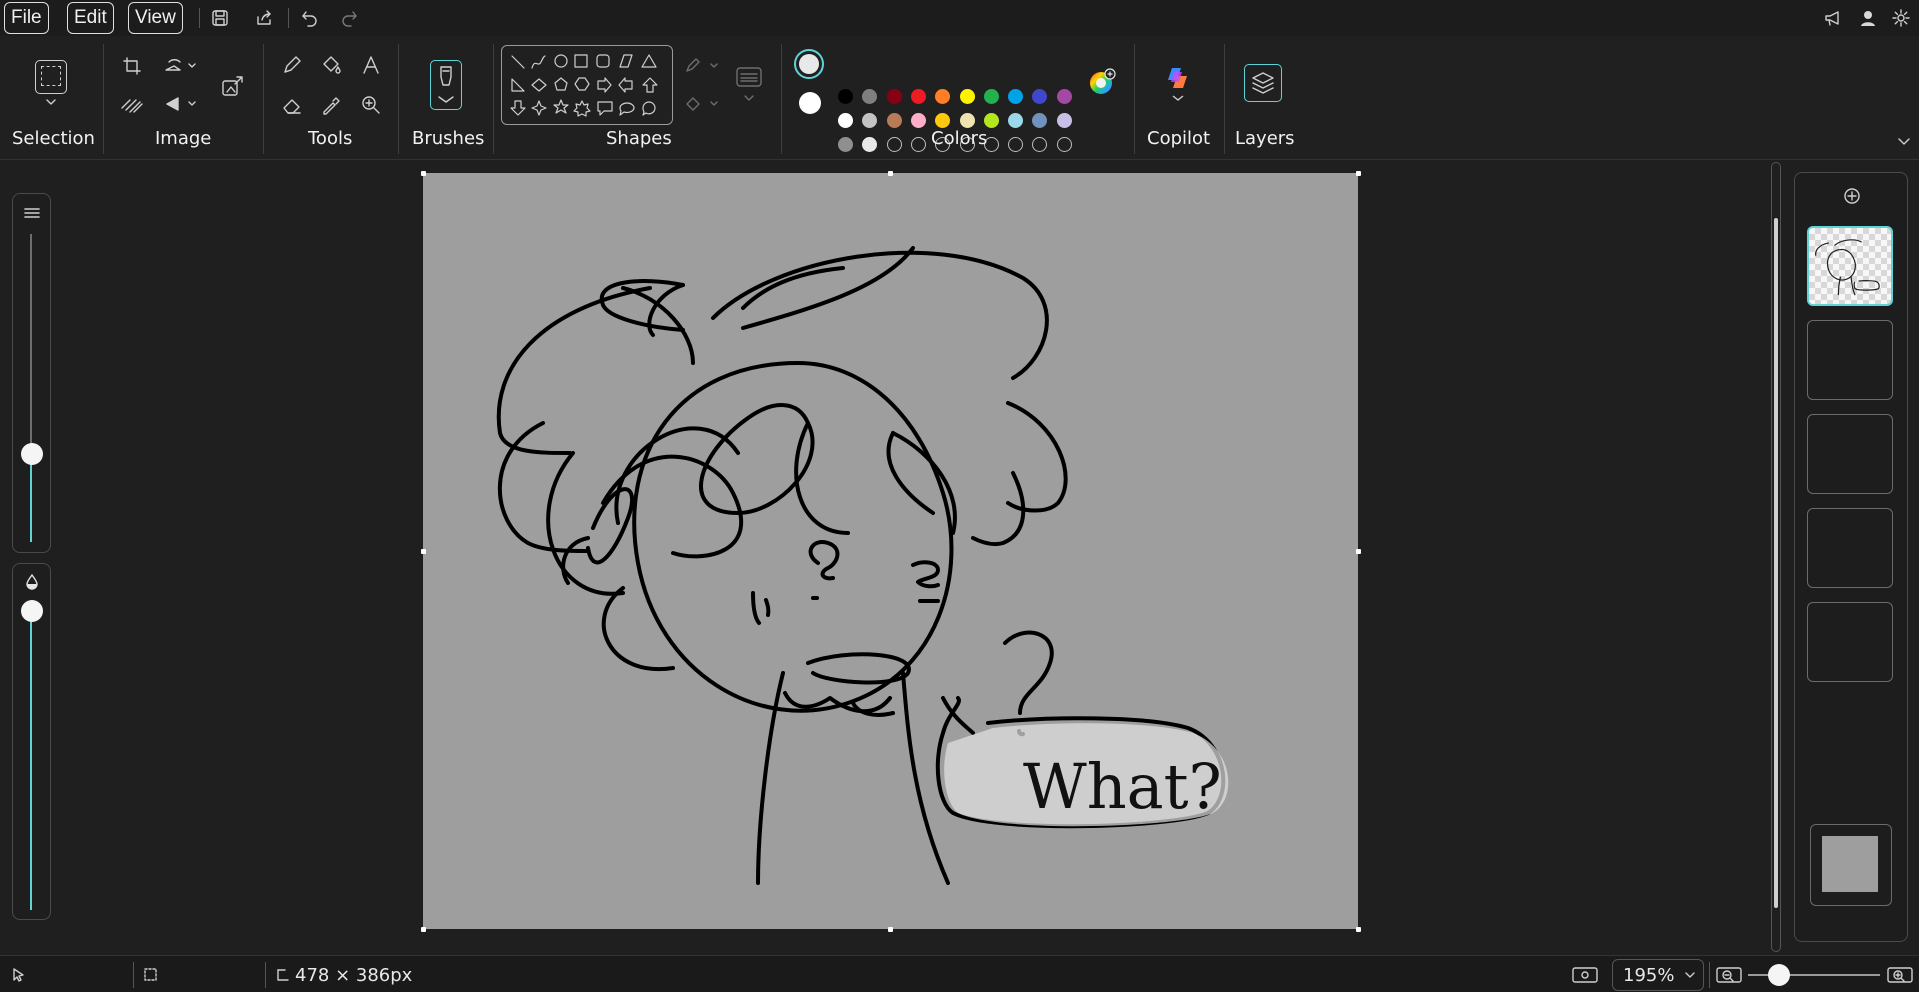  Describe the element at coordinates (809, 64) in the screenshot. I see `primary-color-button` at that location.